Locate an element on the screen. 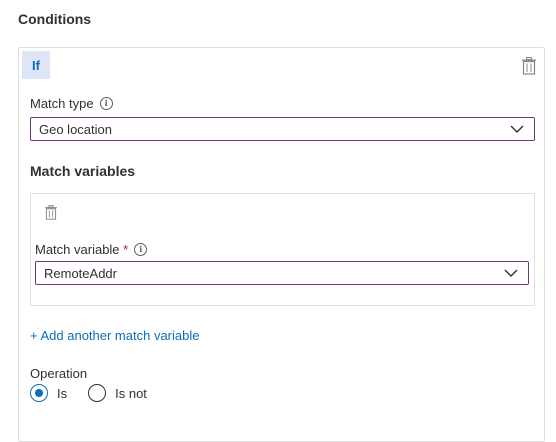 The width and height of the screenshot is (556, 442). operation-label: Operation is located at coordinates (59, 373).